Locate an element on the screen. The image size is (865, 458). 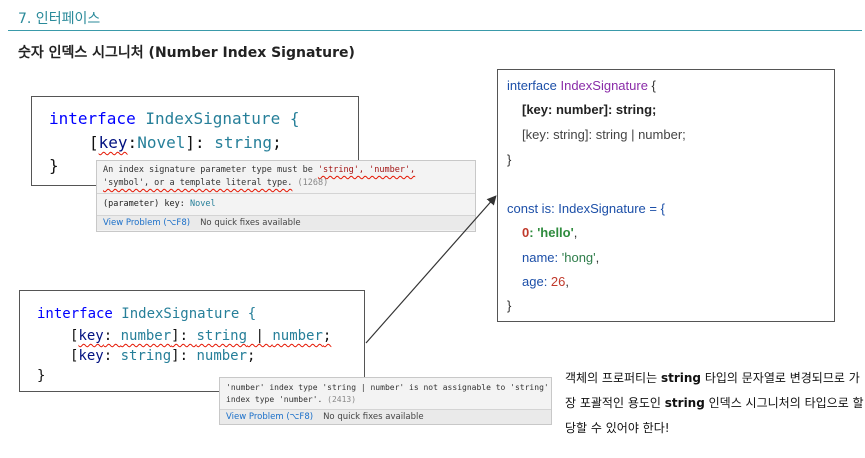
bracket: [ is located at coordinates (94, 142).